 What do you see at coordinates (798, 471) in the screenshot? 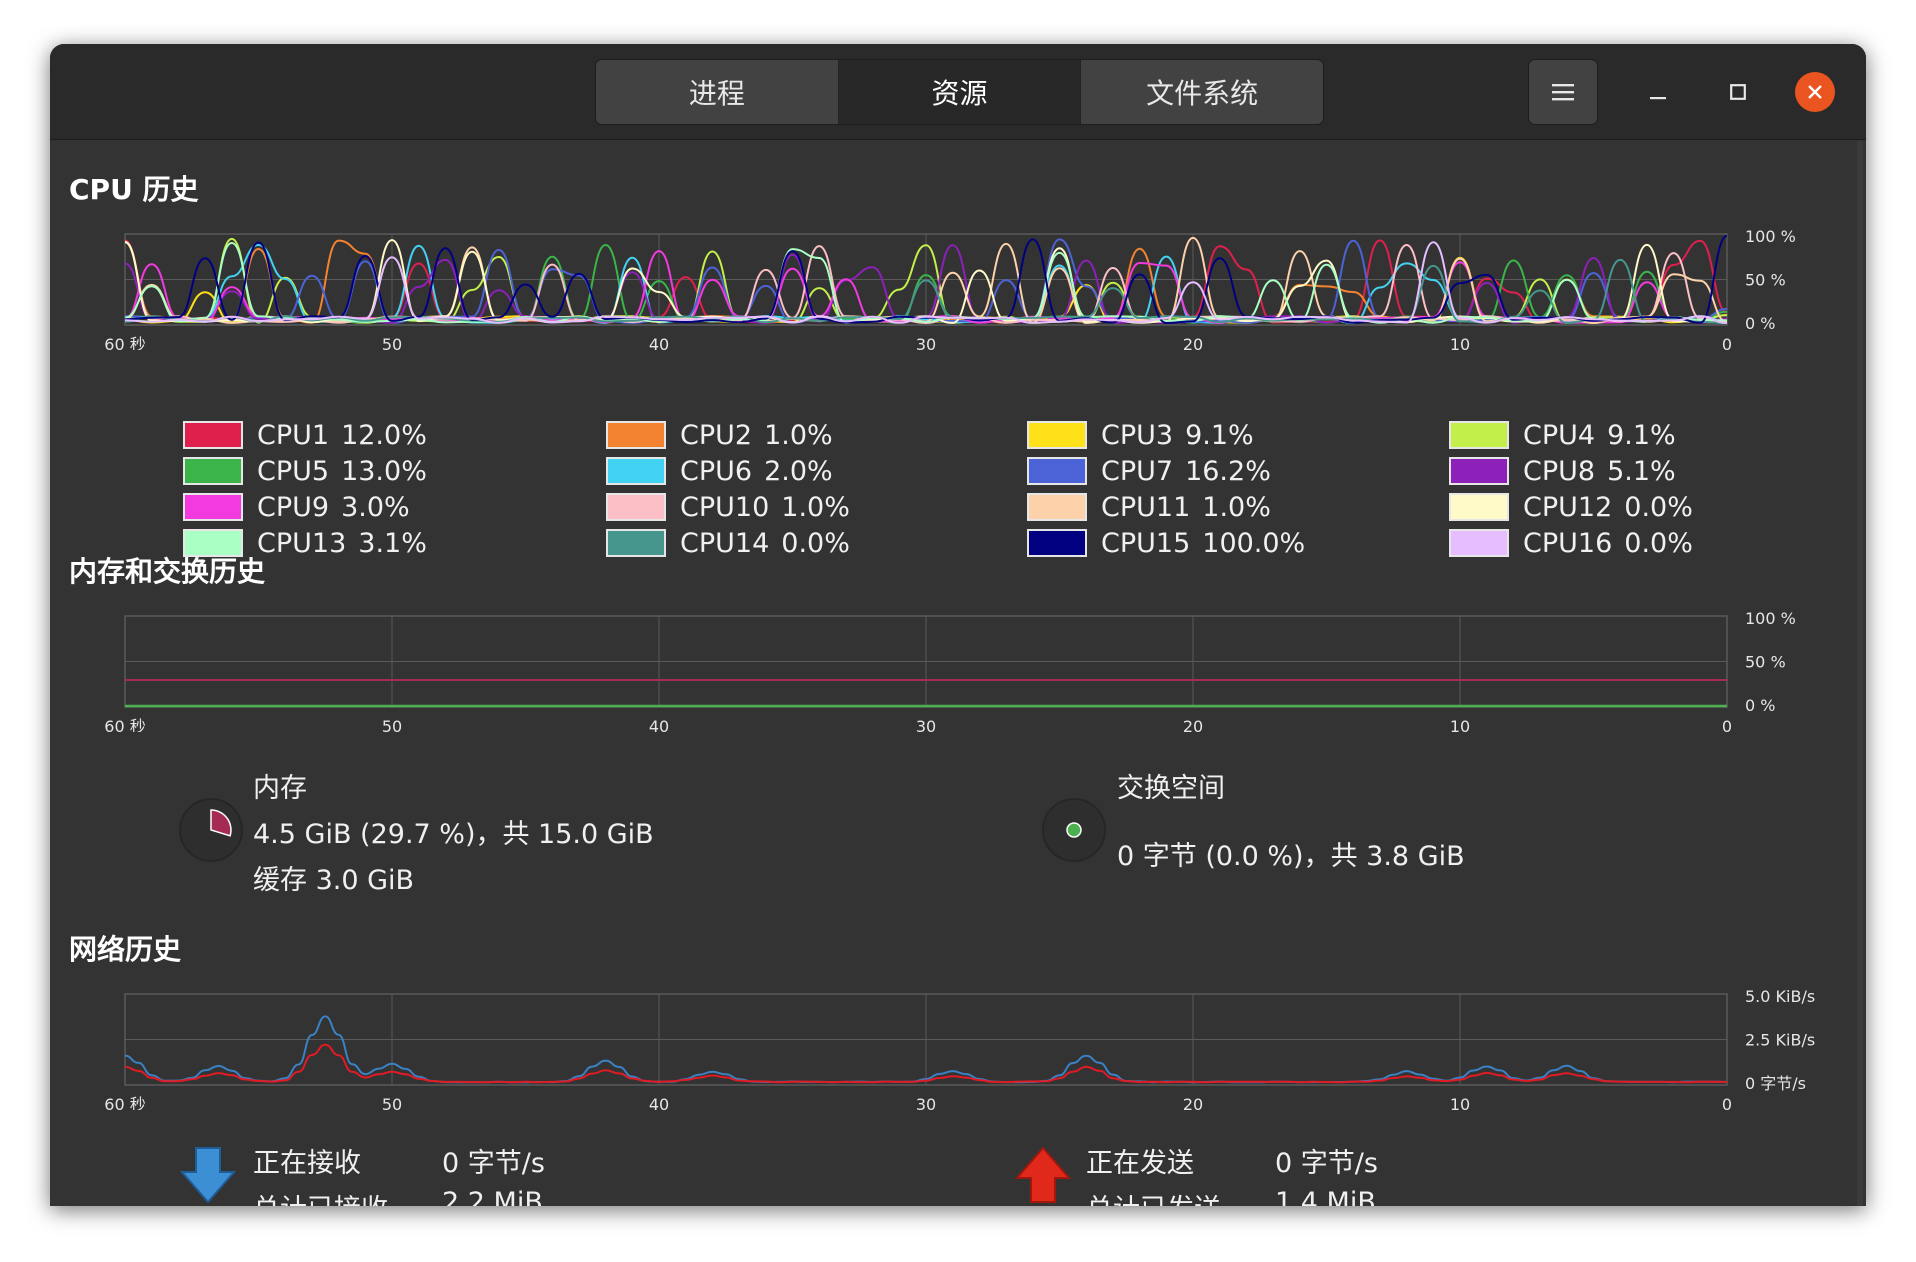
I see `cpu-legend-value: 2.0%` at bounding box center [798, 471].